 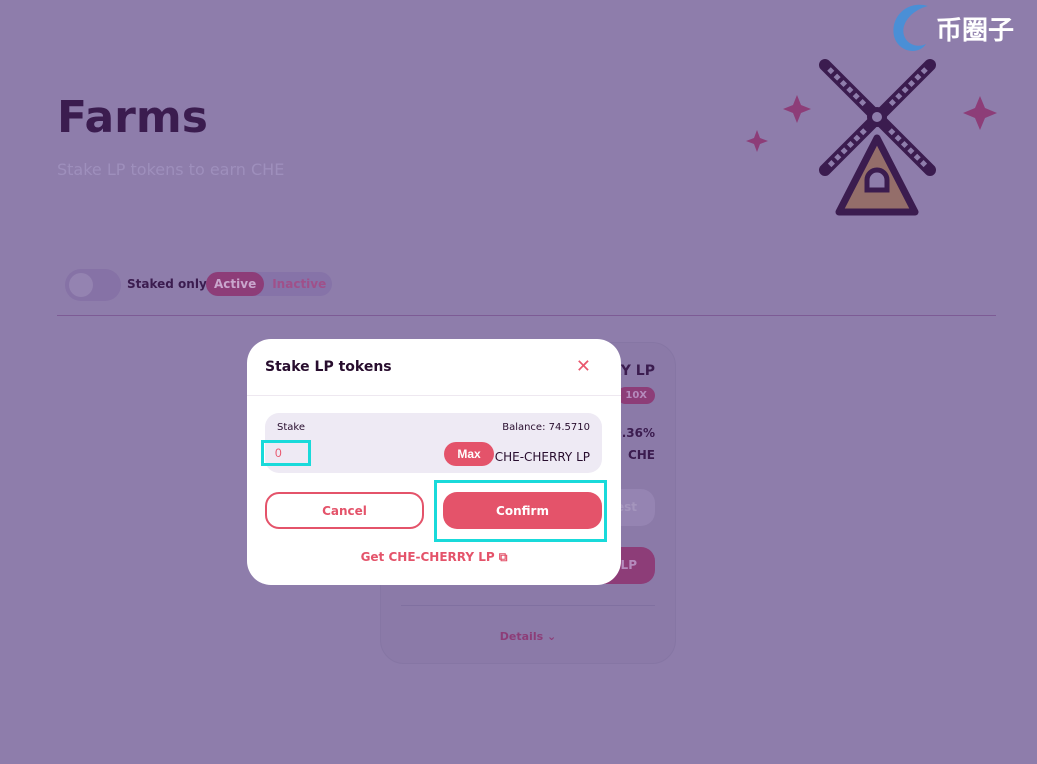 What do you see at coordinates (528, 605) in the screenshot?
I see `card-divider` at bounding box center [528, 605].